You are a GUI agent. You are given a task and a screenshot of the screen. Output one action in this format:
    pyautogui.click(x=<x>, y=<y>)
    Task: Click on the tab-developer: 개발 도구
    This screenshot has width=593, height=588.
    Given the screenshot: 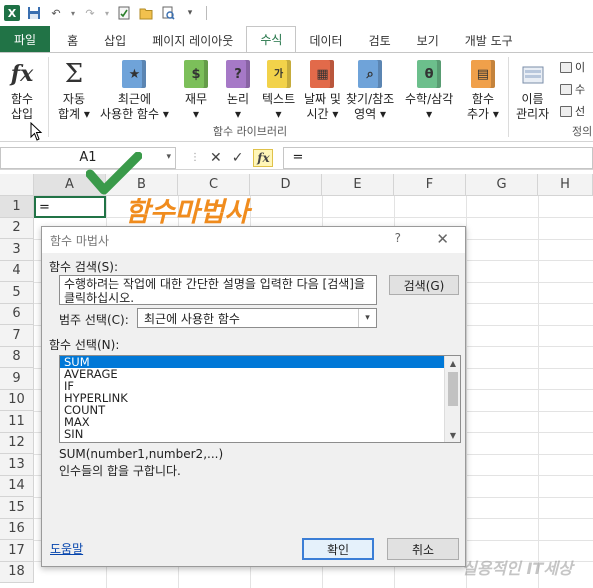 What is the action you would take?
    pyautogui.click(x=489, y=40)
    